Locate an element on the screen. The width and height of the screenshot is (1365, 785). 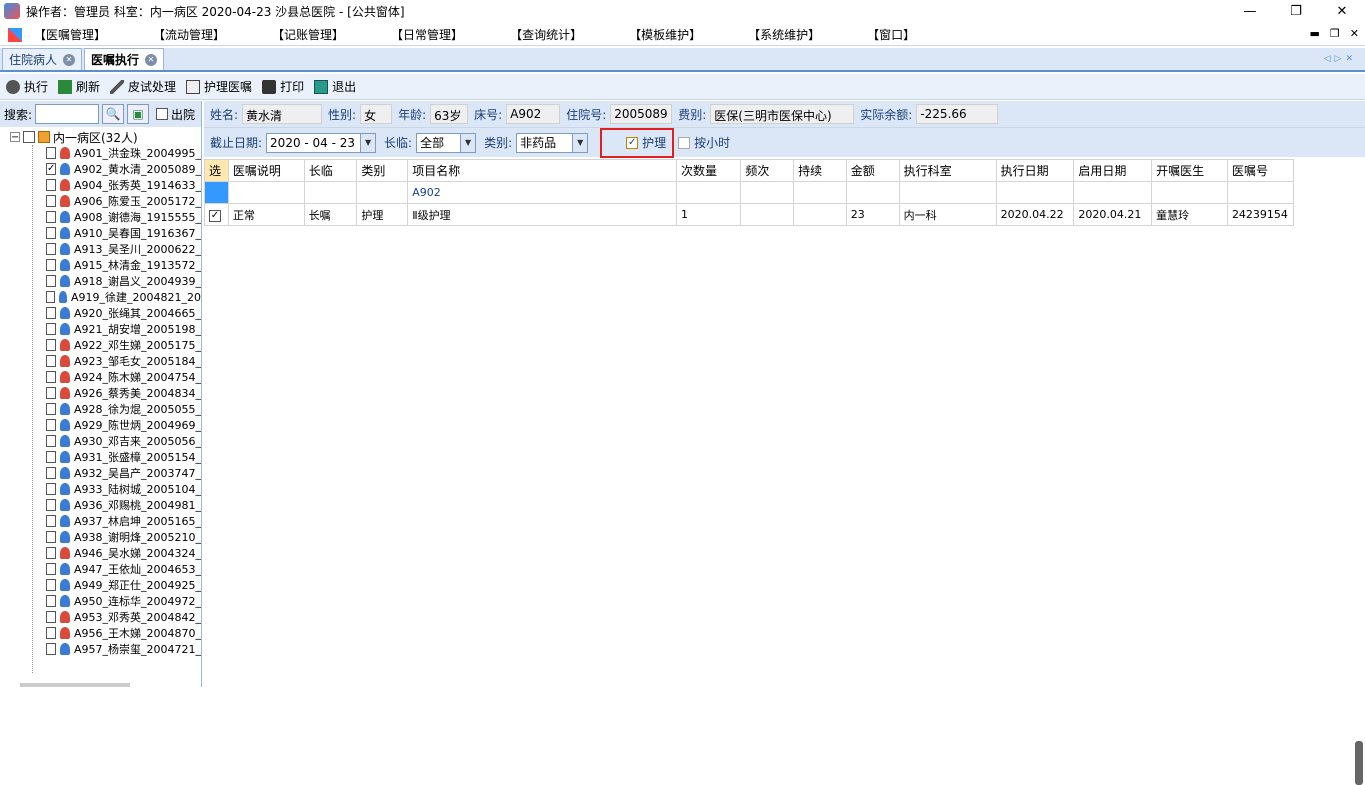
col-qty: 次数量 is located at coordinates (709, 170).